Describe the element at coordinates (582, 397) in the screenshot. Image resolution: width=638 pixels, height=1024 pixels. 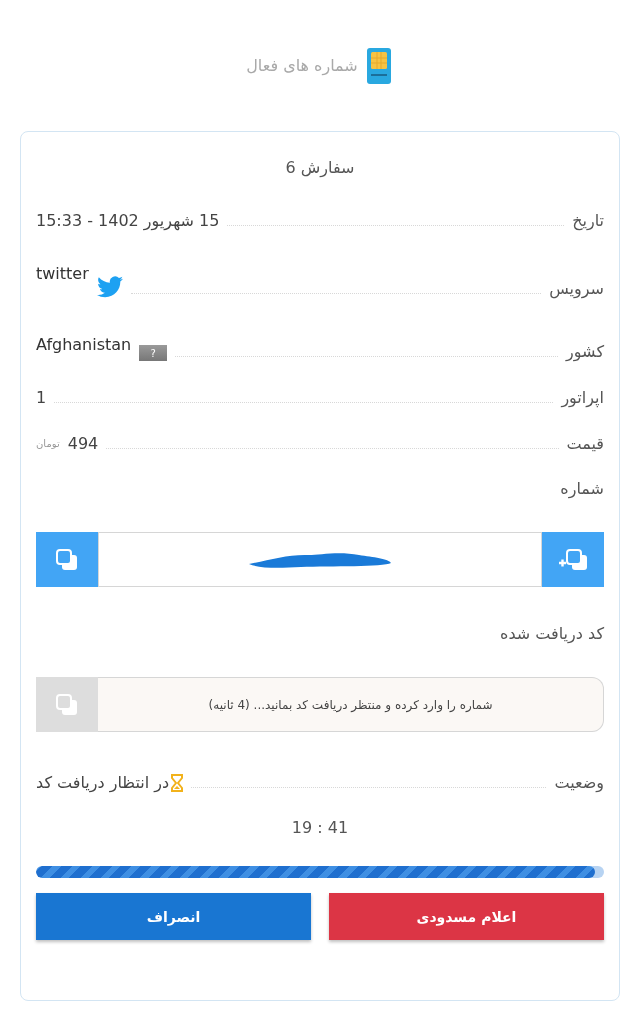
I see `field-label: اپراتور` at that location.